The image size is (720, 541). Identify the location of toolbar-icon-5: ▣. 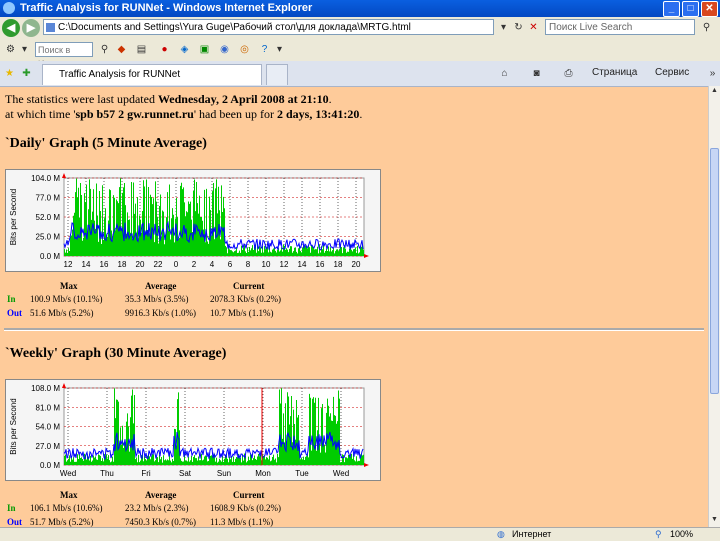
(204, 49).